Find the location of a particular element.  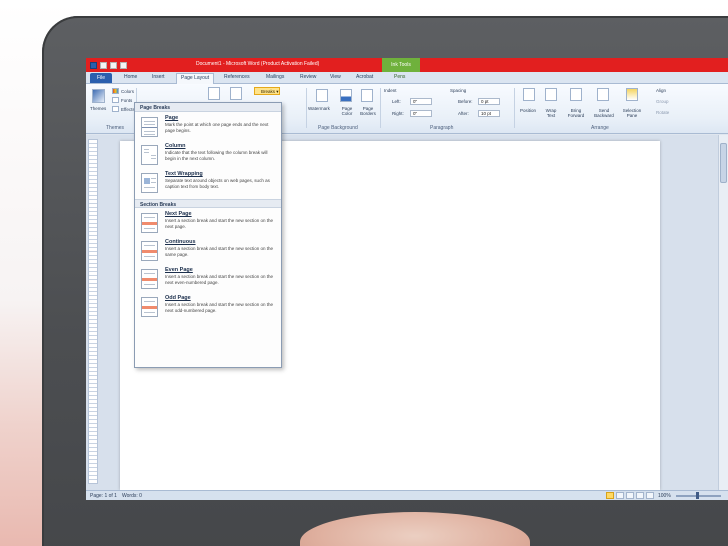

undo-icon is located at coordinates (113, 65).